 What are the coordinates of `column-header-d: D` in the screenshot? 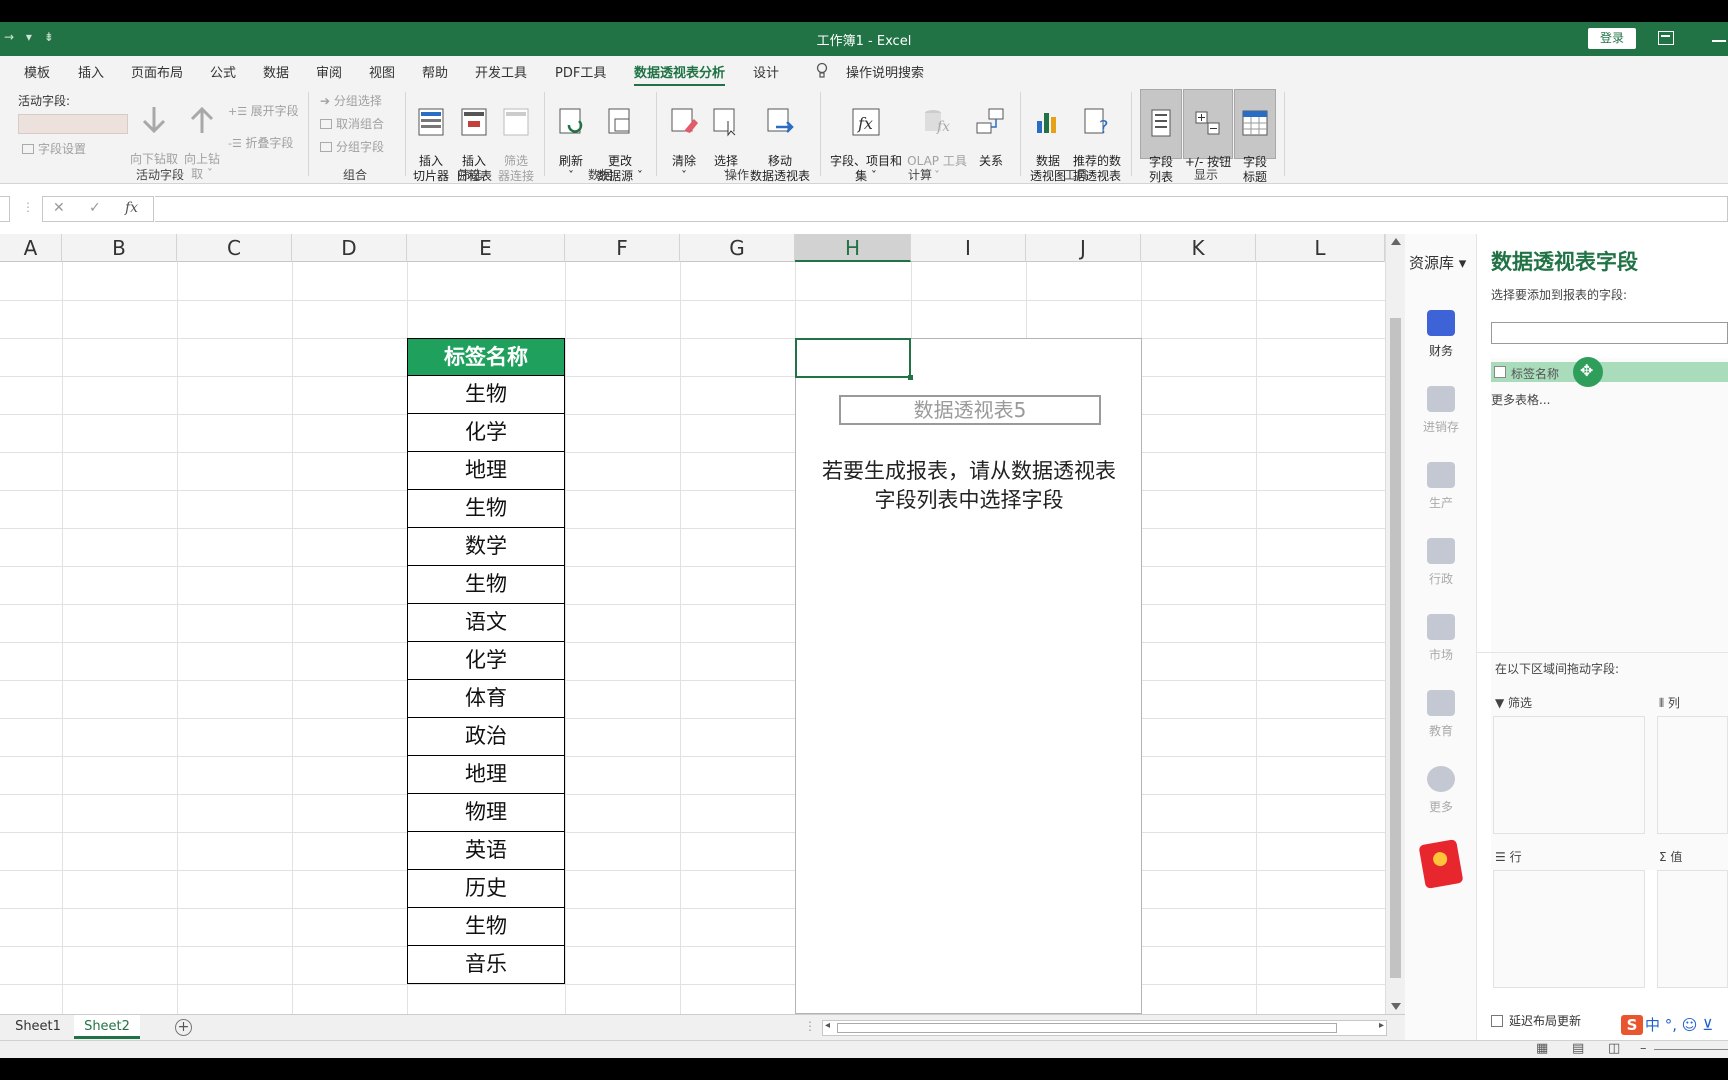 It's located at (349, 248).